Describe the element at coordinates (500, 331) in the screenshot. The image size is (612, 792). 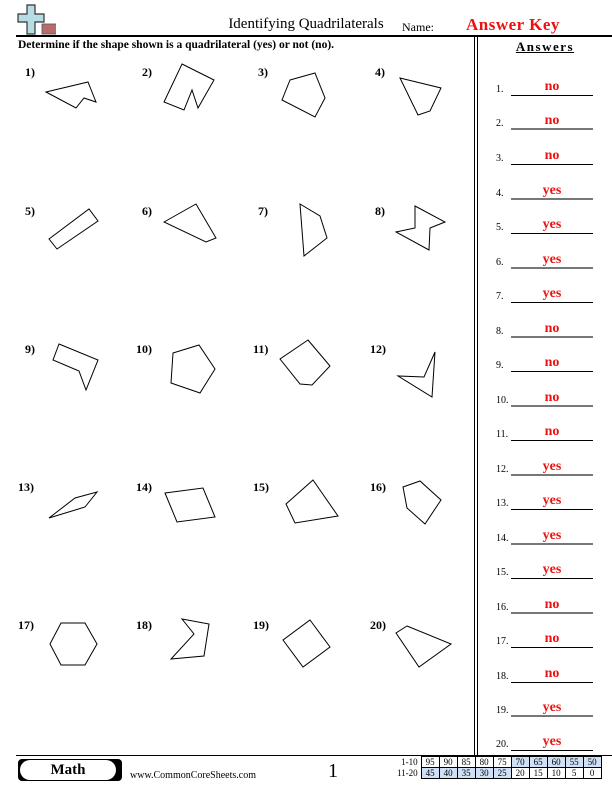
I see `answer-number: 8.` at that location.